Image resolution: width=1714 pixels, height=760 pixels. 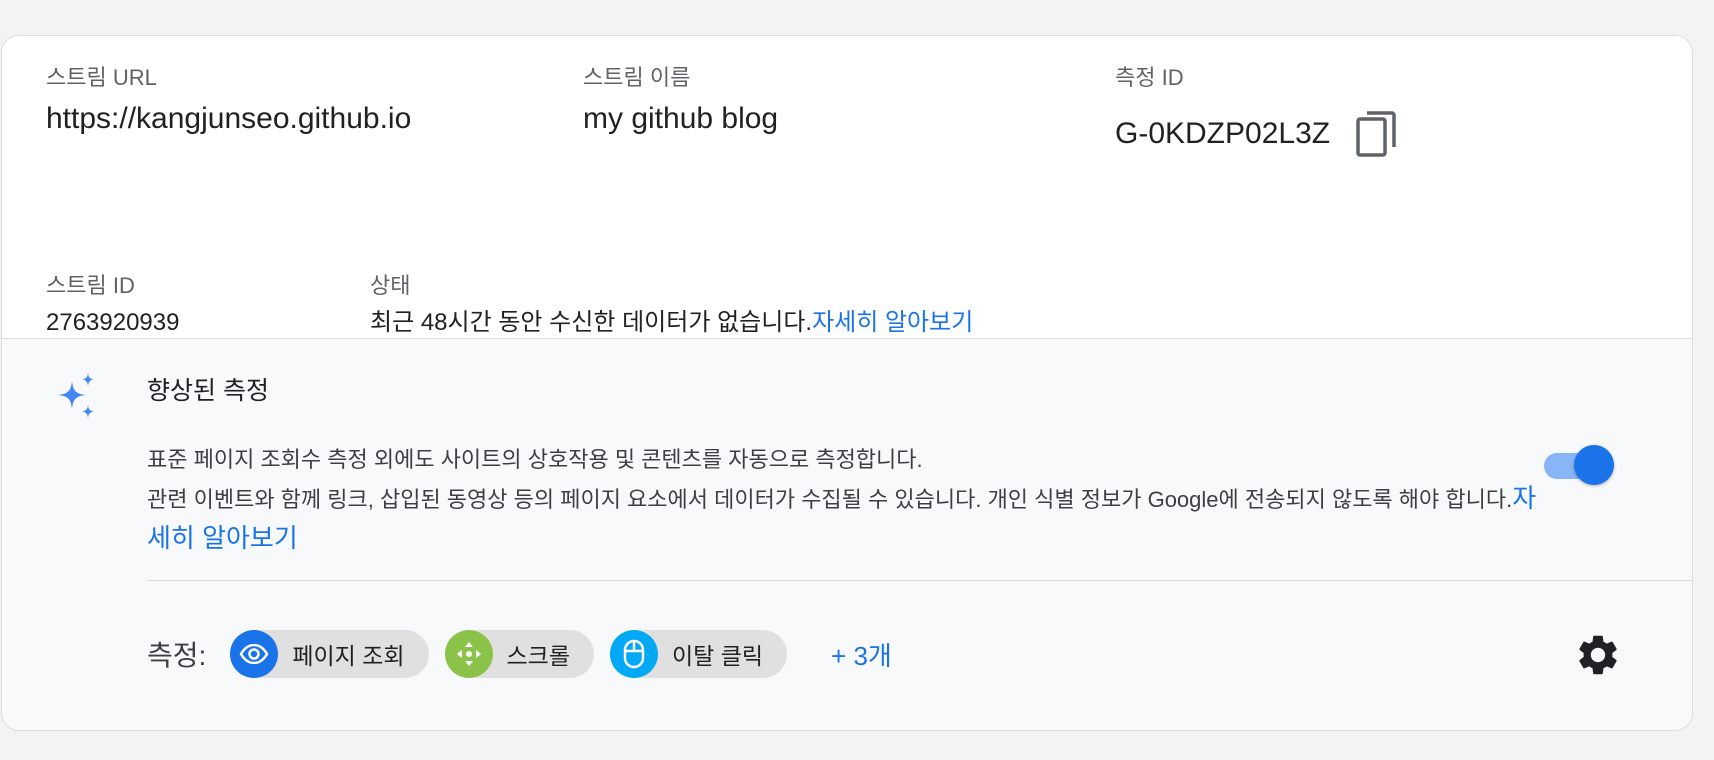 What do you see at coordinates (637, 77) in the screenshot?
I see `stream-name-label: 스트림 이름` at bounding box center [637, 77].